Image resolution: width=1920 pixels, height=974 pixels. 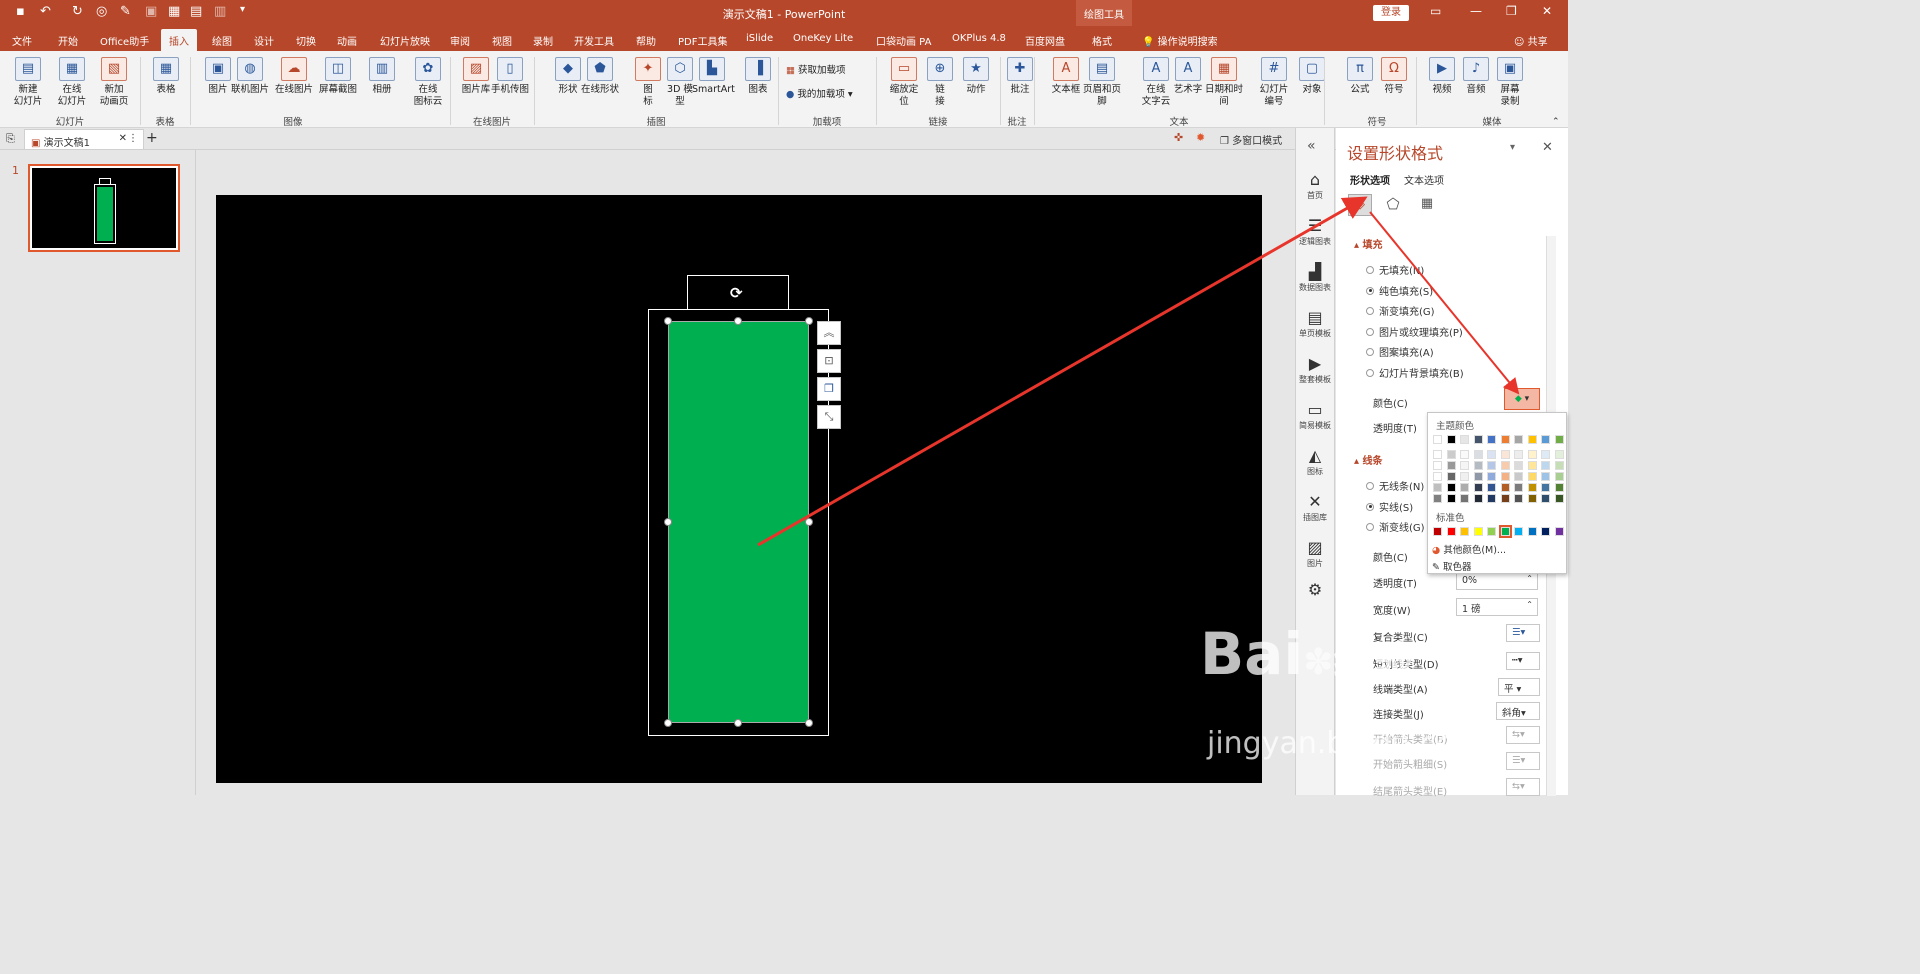 I want to click on layout-options-icon: ︽, so click(x=829, y=333).